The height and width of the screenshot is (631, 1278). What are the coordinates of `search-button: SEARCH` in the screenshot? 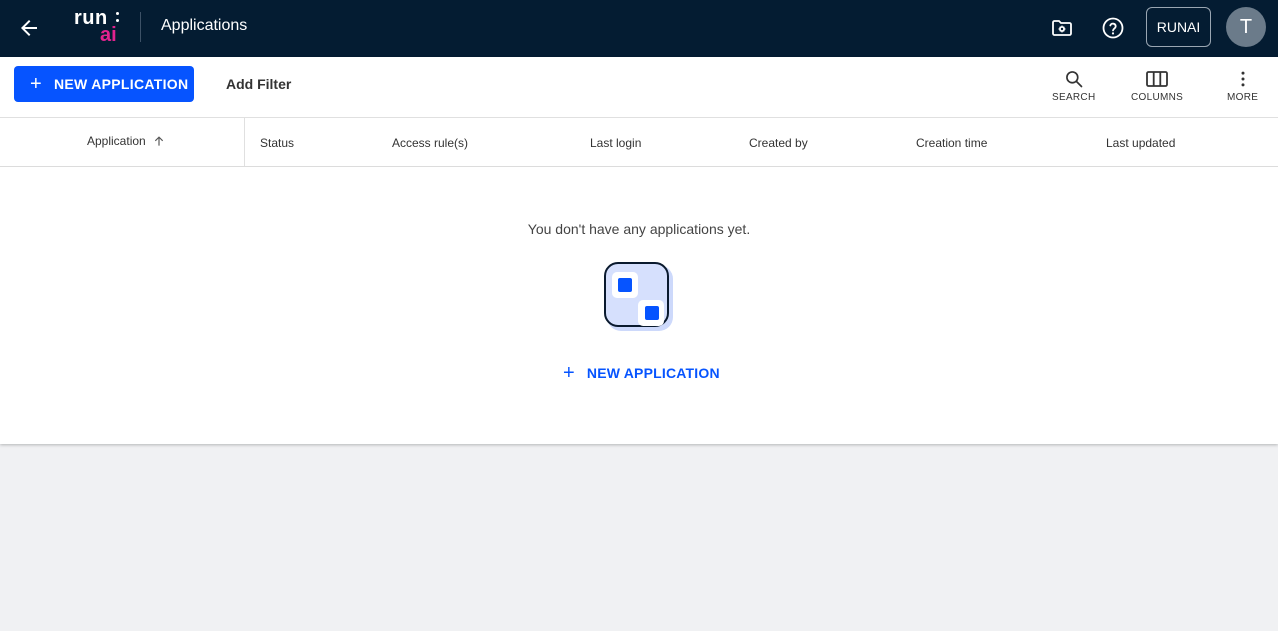 It's located at (1073, 86).